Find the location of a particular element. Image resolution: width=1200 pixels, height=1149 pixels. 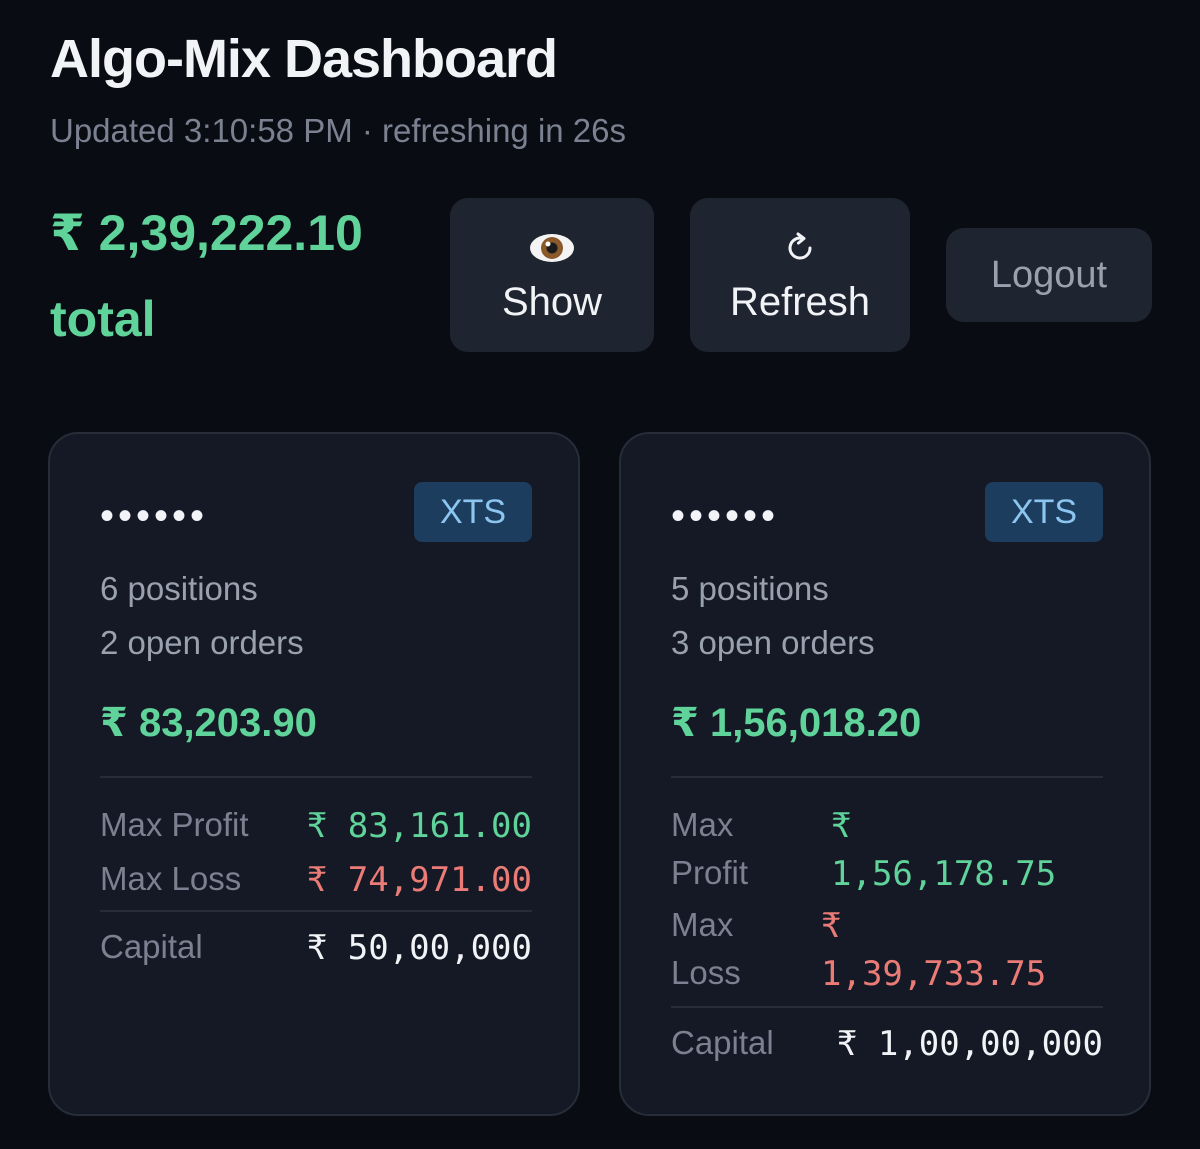

max-profit-label: Profit is located at coordinates (710, 872).